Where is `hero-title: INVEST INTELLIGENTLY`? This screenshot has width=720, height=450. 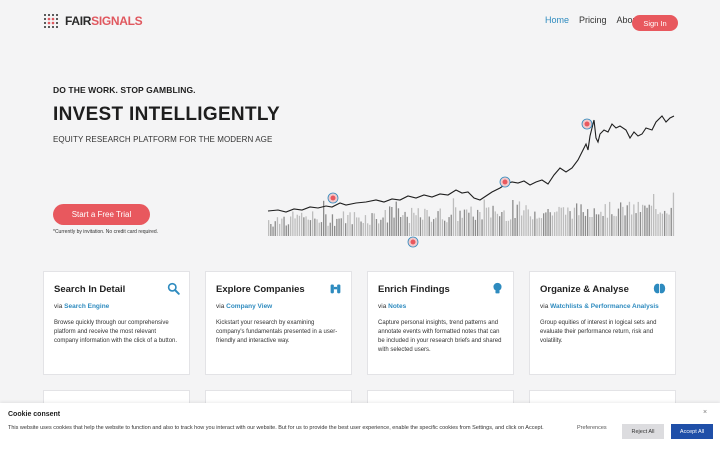
hero-title: INVEST INTELLIGENTLY is located at coordinates (166, 114).